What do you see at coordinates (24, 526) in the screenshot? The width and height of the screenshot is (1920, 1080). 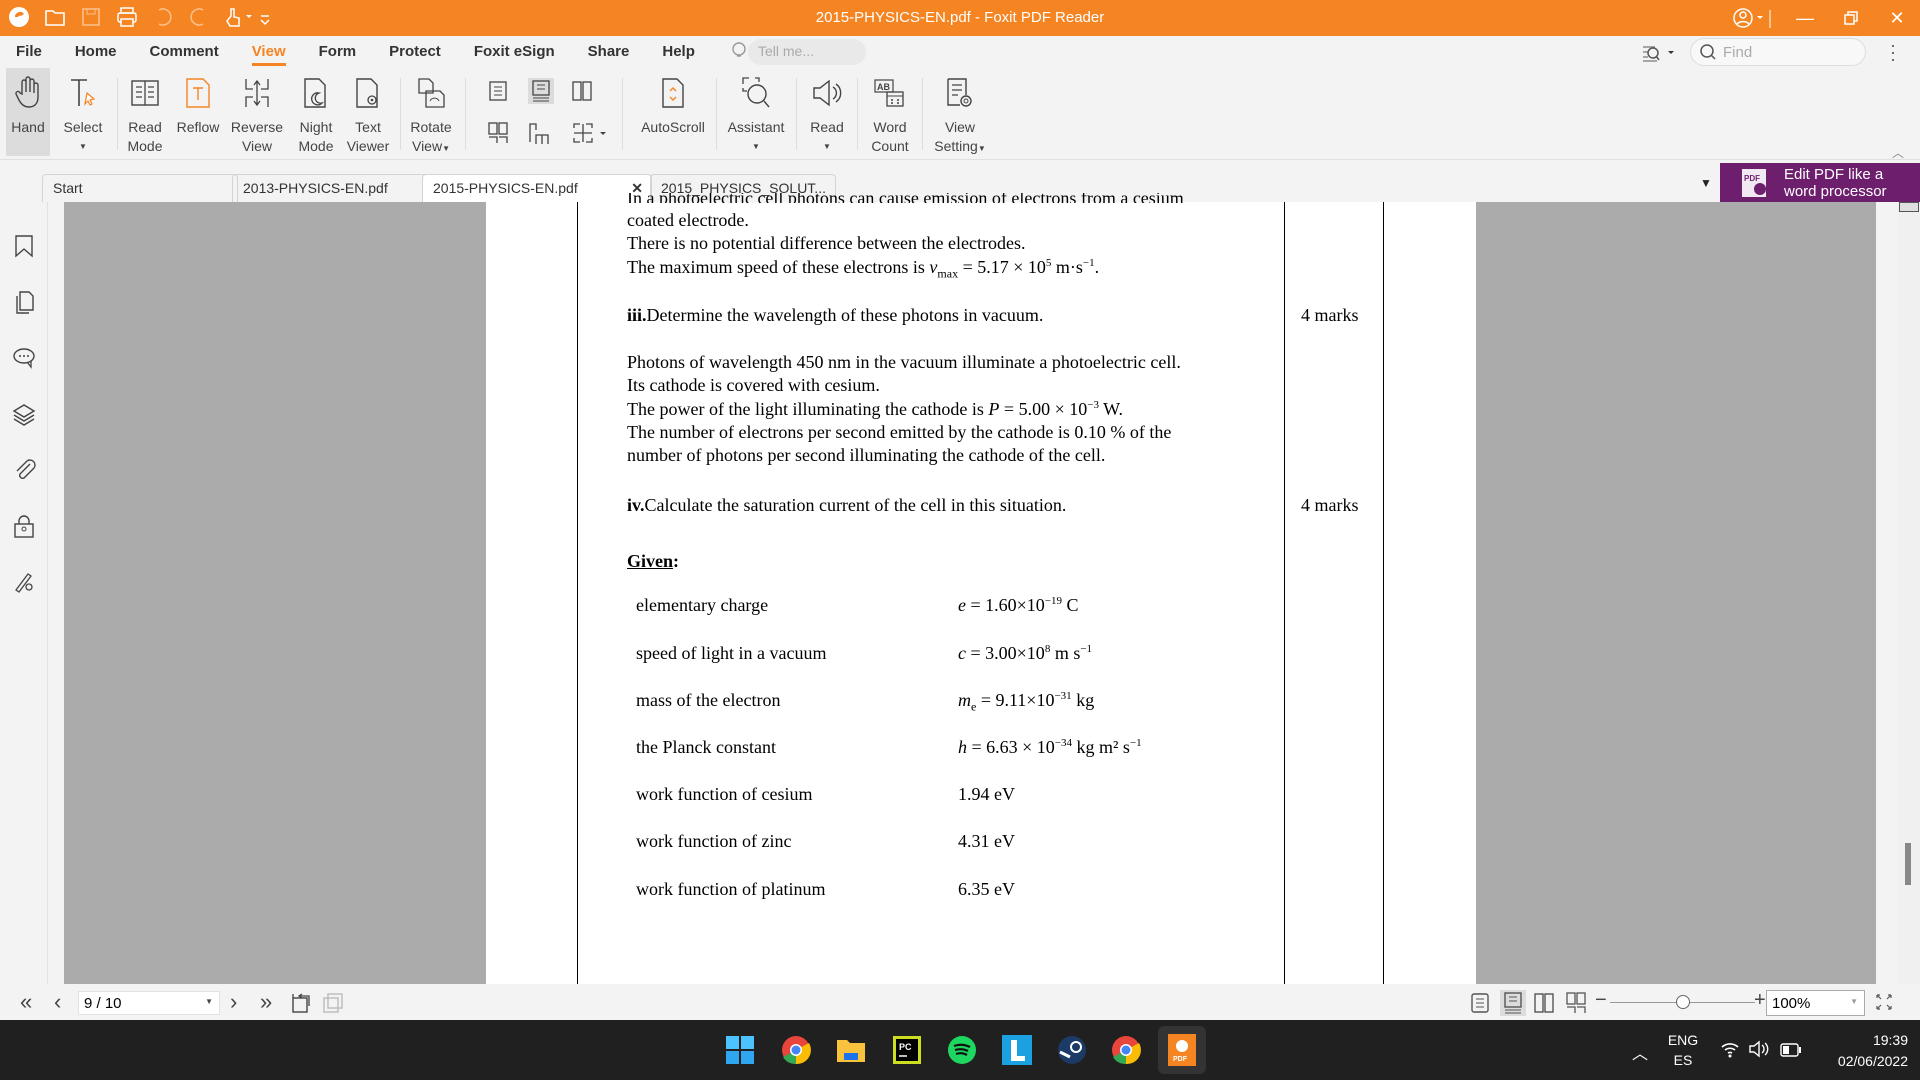 I see `security-lock-icon` at bounding box center [24, 526].